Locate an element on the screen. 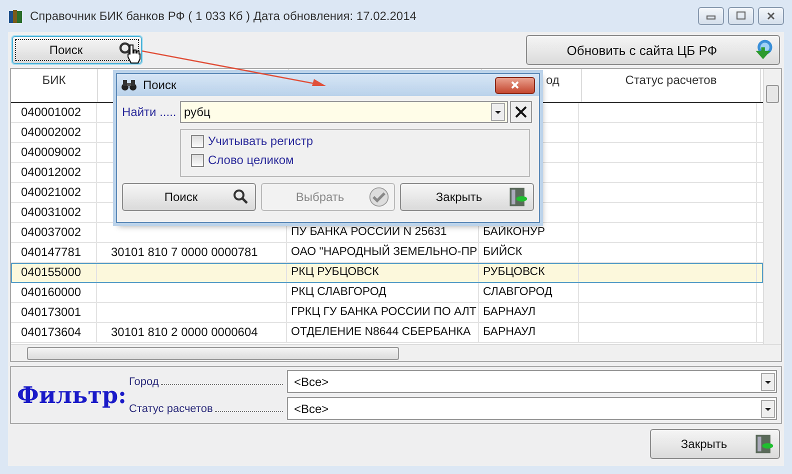  table-cell: ОАО "НАРОДНЫЙ ЗЕМЕЛЬНО-ПР is located at coordinates (384, 252).